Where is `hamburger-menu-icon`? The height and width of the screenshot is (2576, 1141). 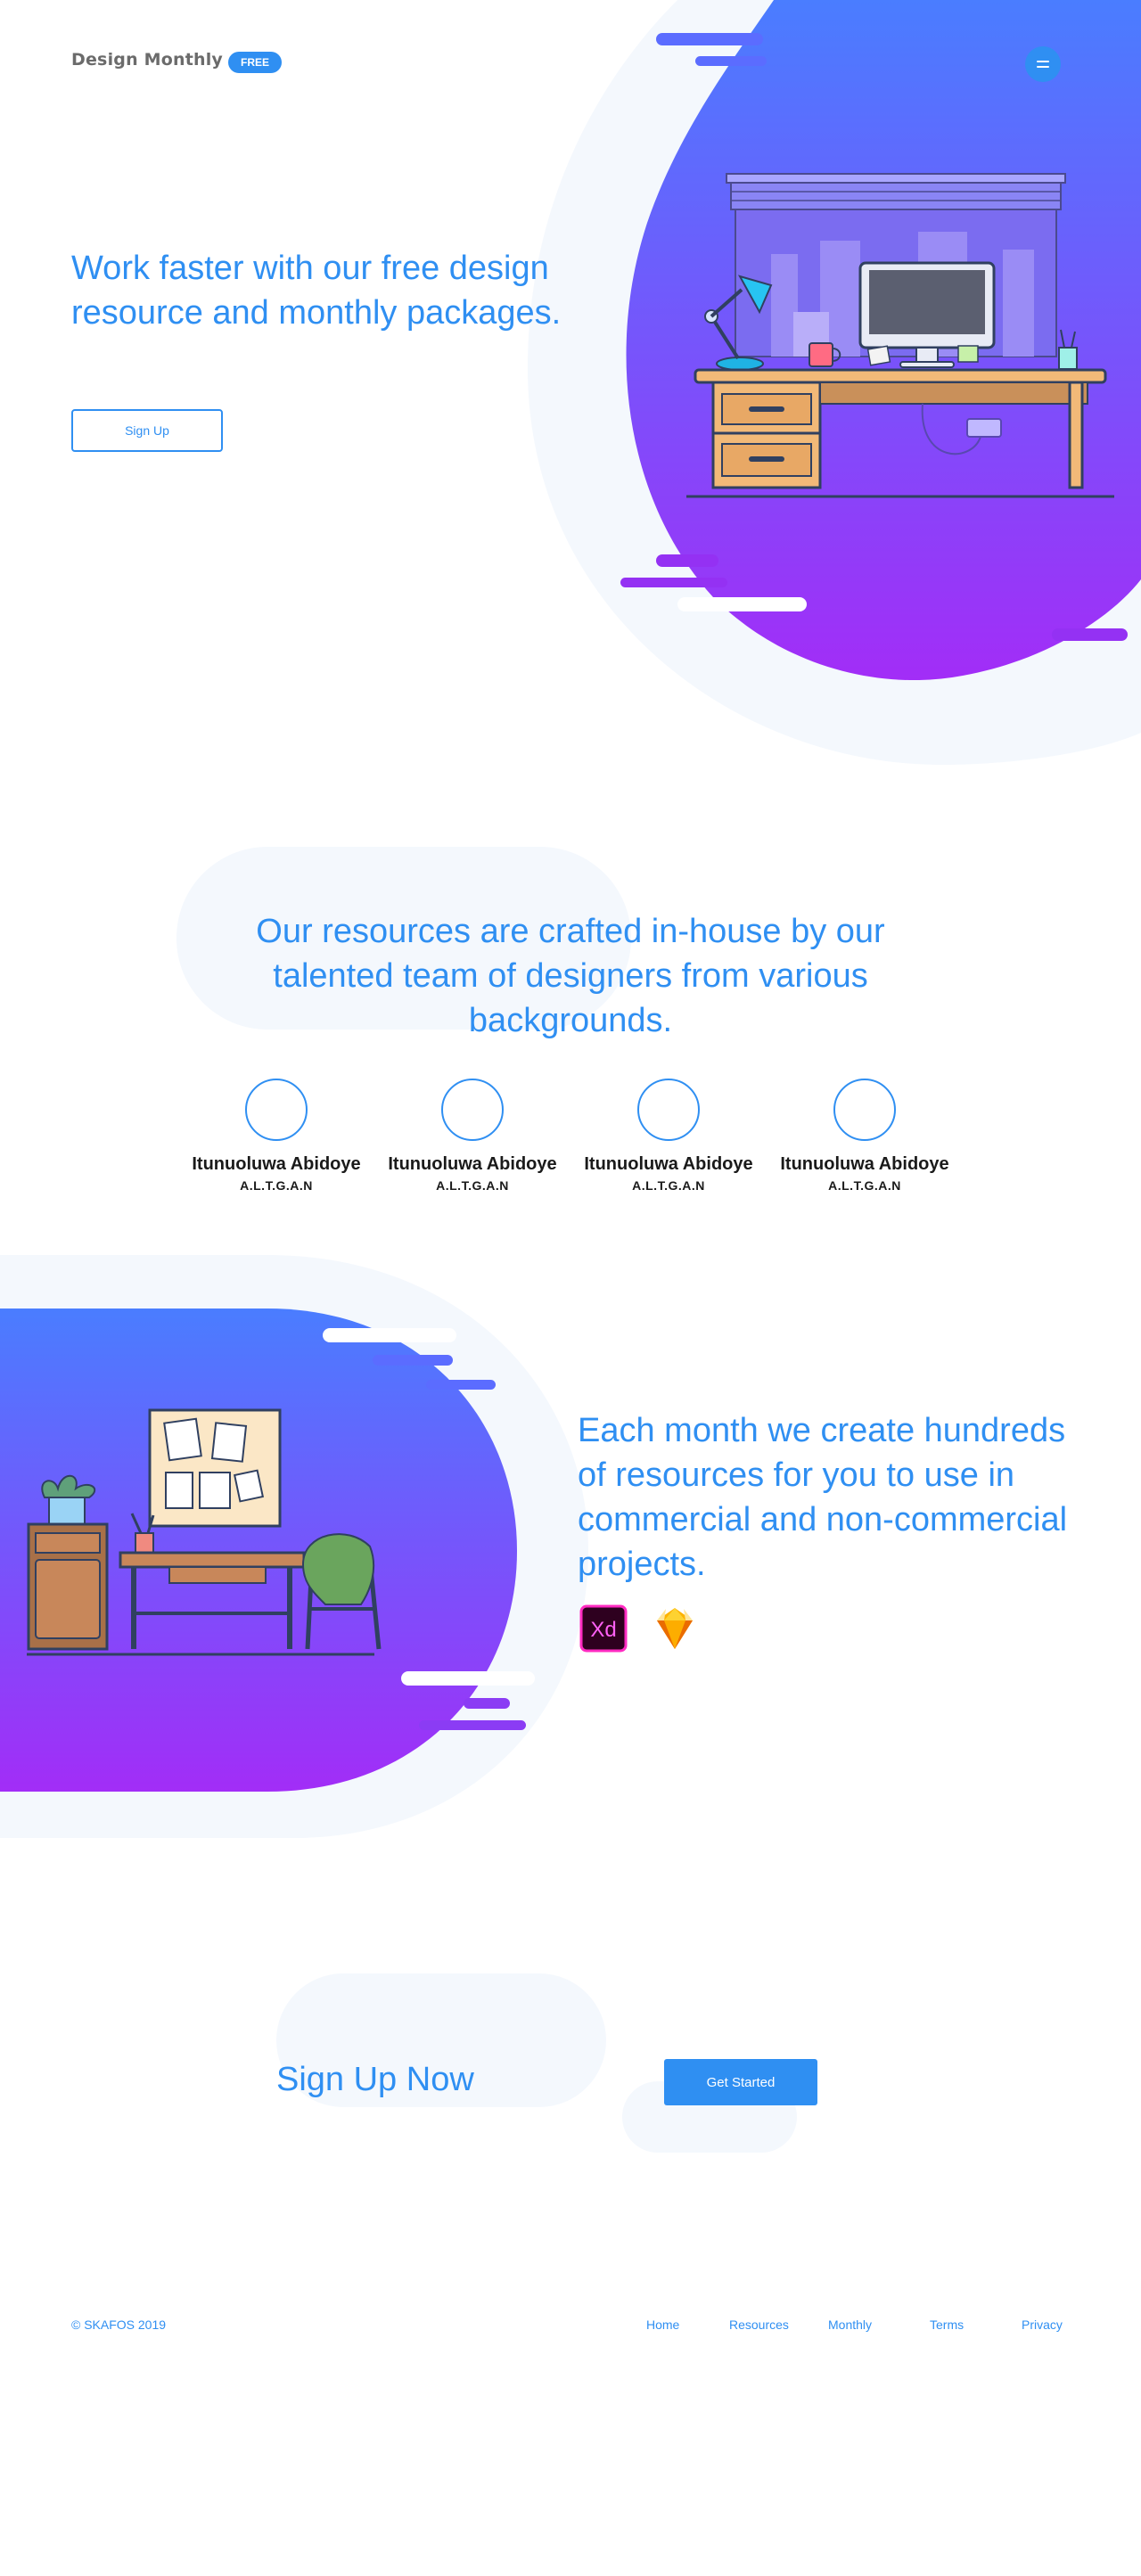 hamburger-menu-icon is located at coordinates (1043, 64).